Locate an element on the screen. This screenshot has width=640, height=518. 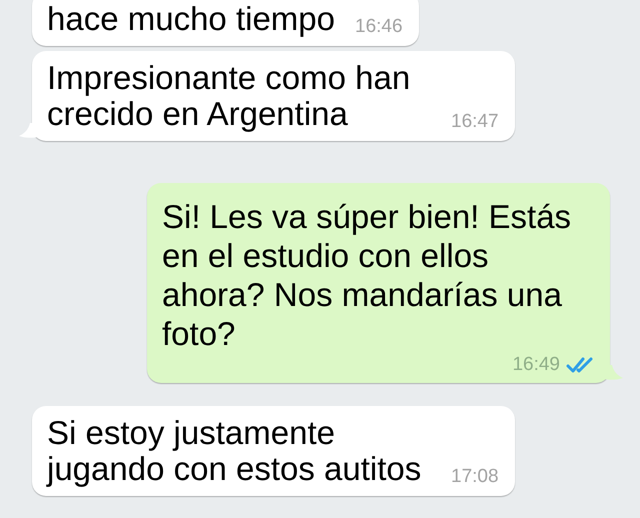
message-text: Si estoy justamente jugando con estos autitos is located at coordinates (234, 451).